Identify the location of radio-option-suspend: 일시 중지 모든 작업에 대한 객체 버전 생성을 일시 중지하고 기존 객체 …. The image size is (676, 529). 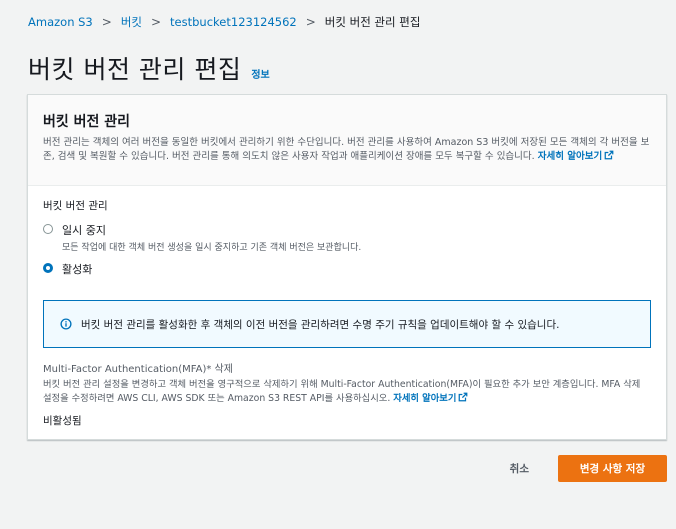
(347, 237).